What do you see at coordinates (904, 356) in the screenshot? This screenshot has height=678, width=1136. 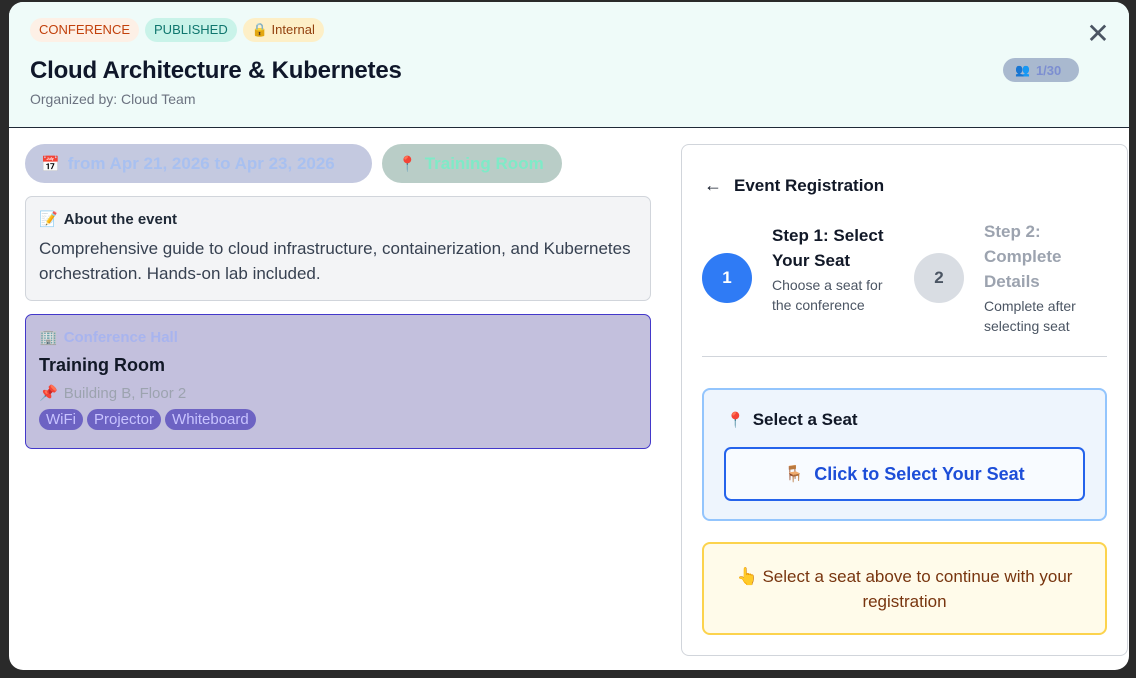 I see `divider` at bounding box center [904, 356].